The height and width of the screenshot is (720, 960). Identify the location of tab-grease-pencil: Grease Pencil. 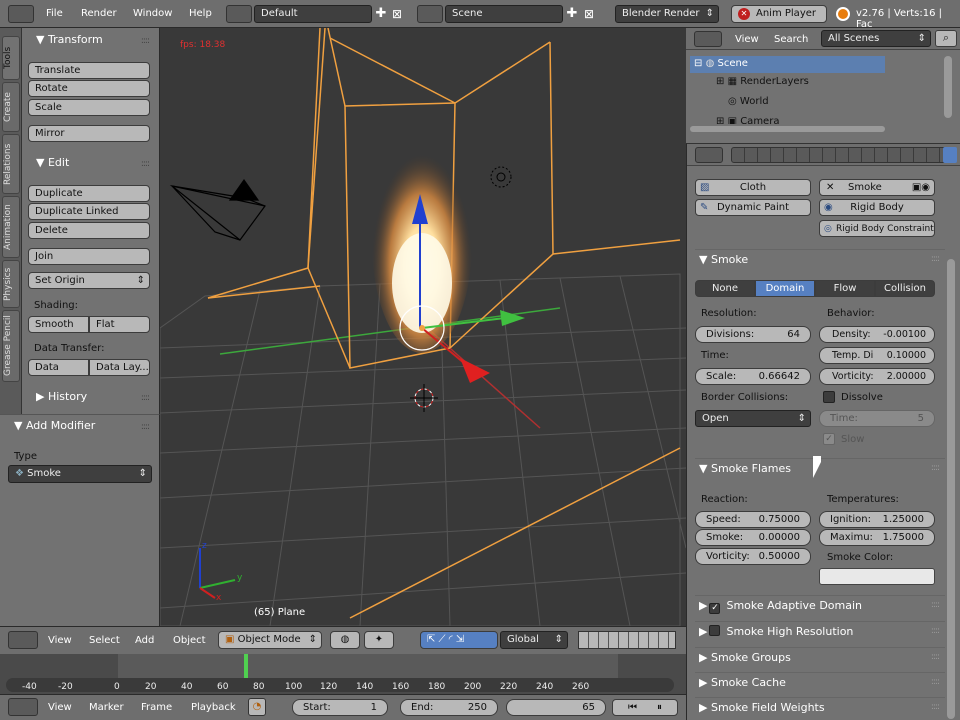
(11, 346).